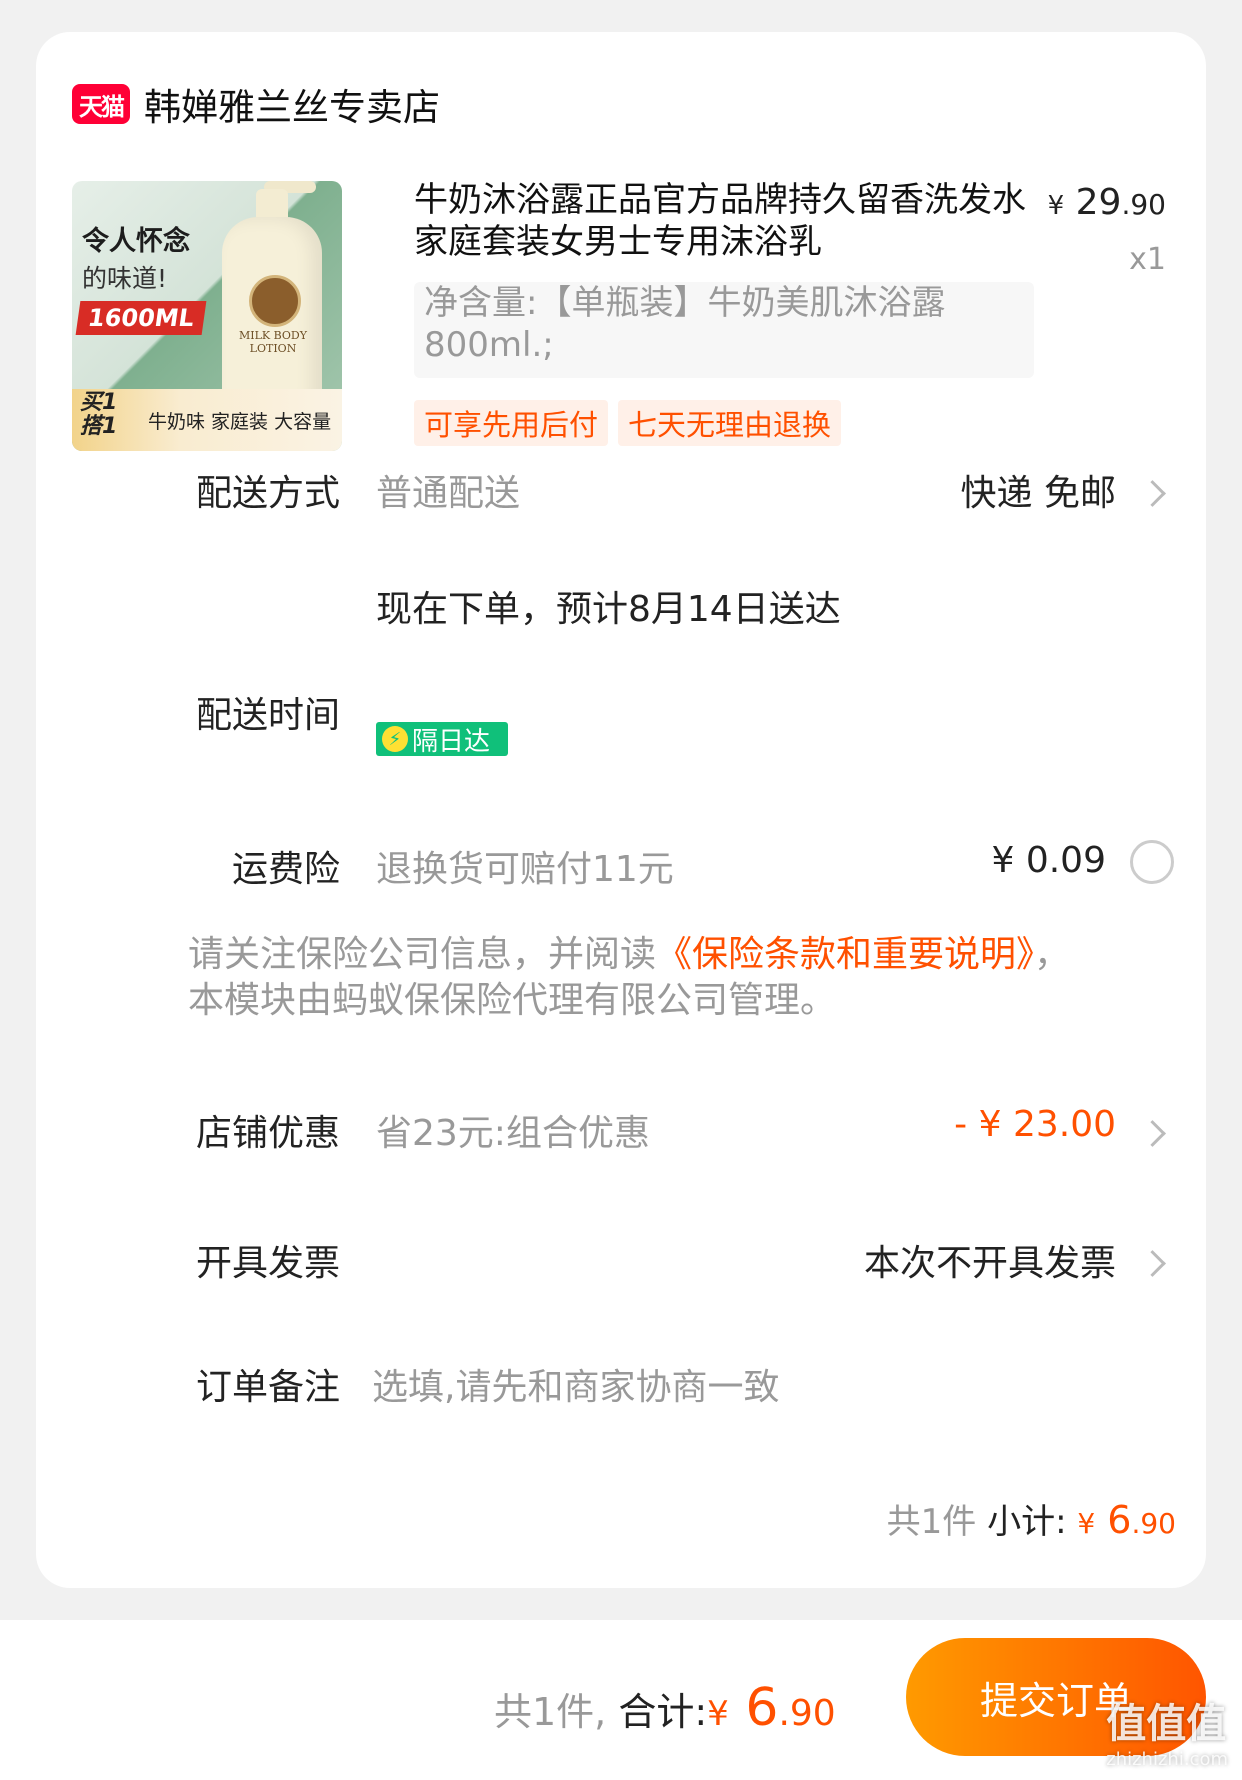  I want to click on delivery-time-value: 现在下单，预计8月14日送达, so click(608, 609).